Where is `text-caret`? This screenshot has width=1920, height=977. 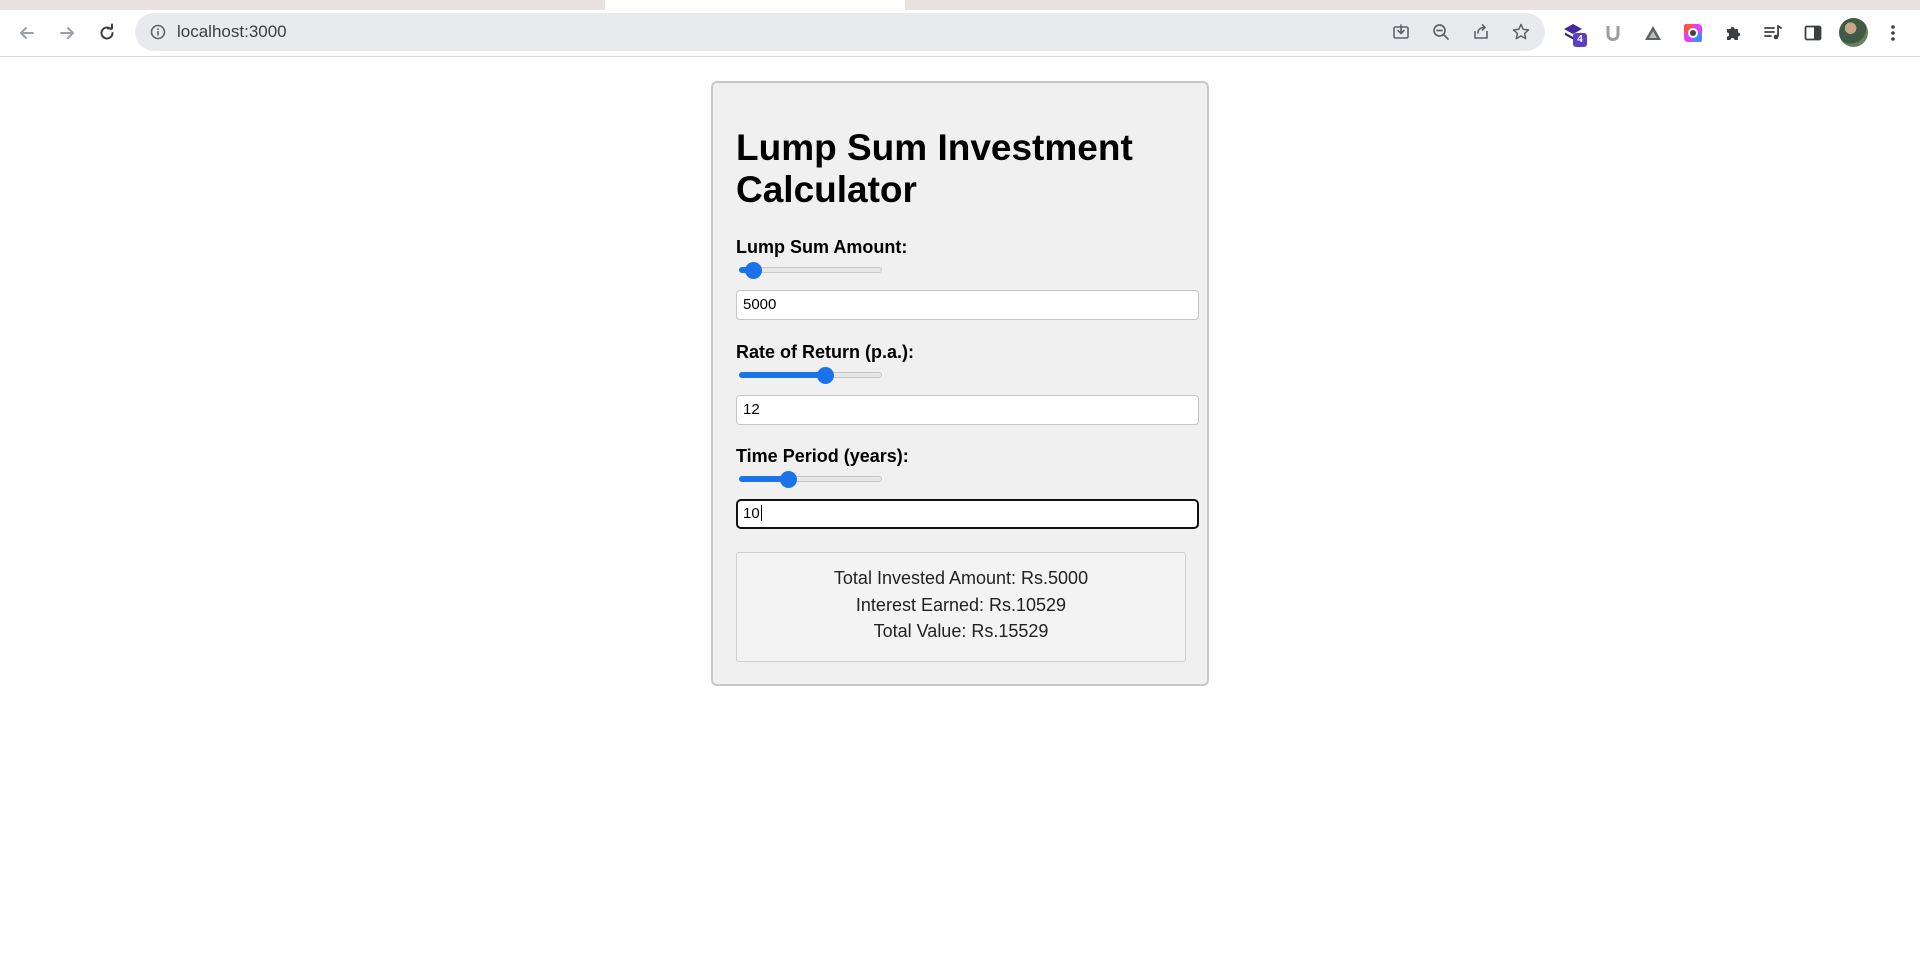
text-caret is located at coordinates (761, 513).